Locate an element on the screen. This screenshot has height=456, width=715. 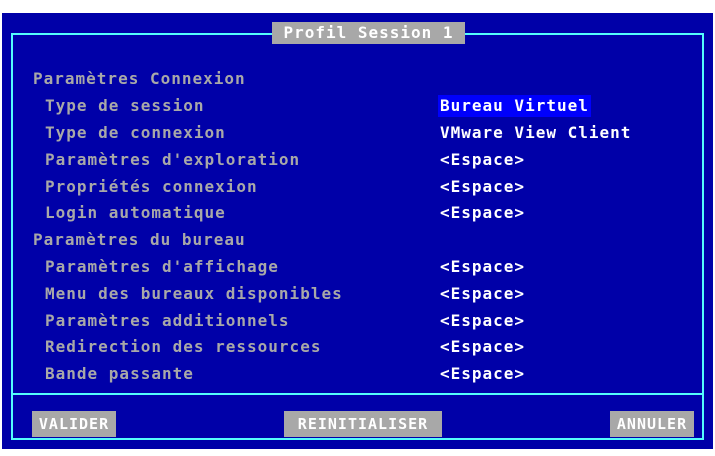
frame-bottom-border is located at coordinates (357, 439).